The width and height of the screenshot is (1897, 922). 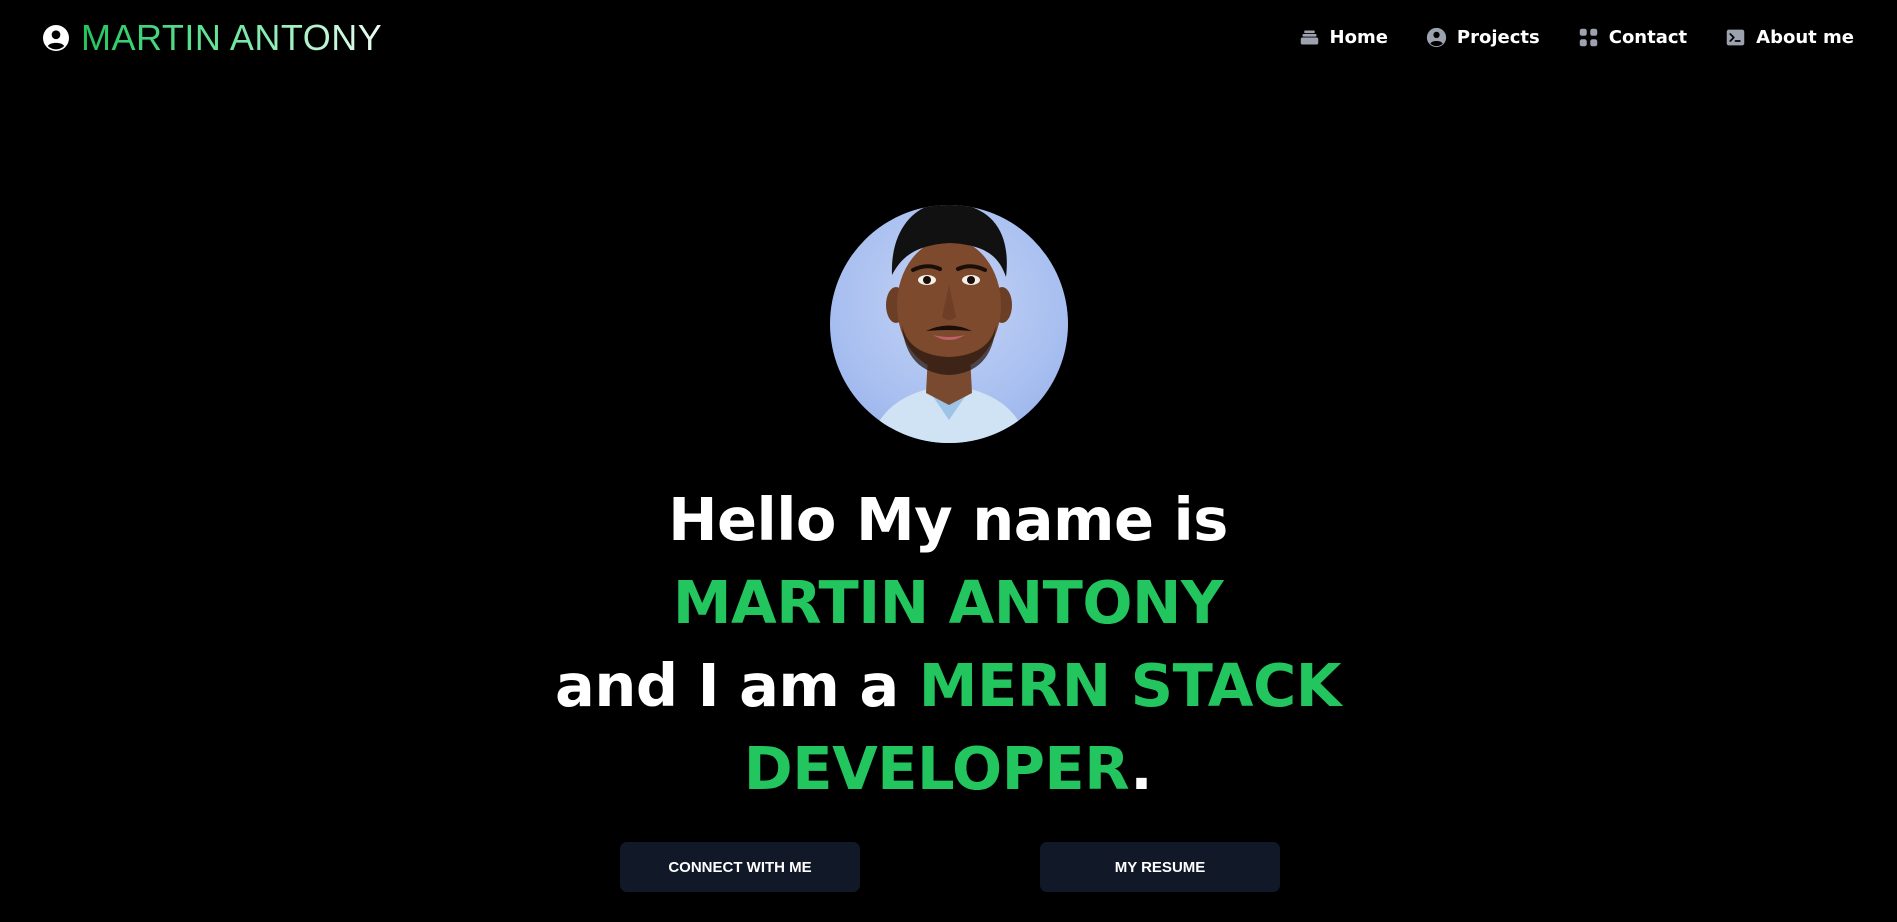 I want to click on nav-item-projects: Projects, so click(x=1483, y=37).